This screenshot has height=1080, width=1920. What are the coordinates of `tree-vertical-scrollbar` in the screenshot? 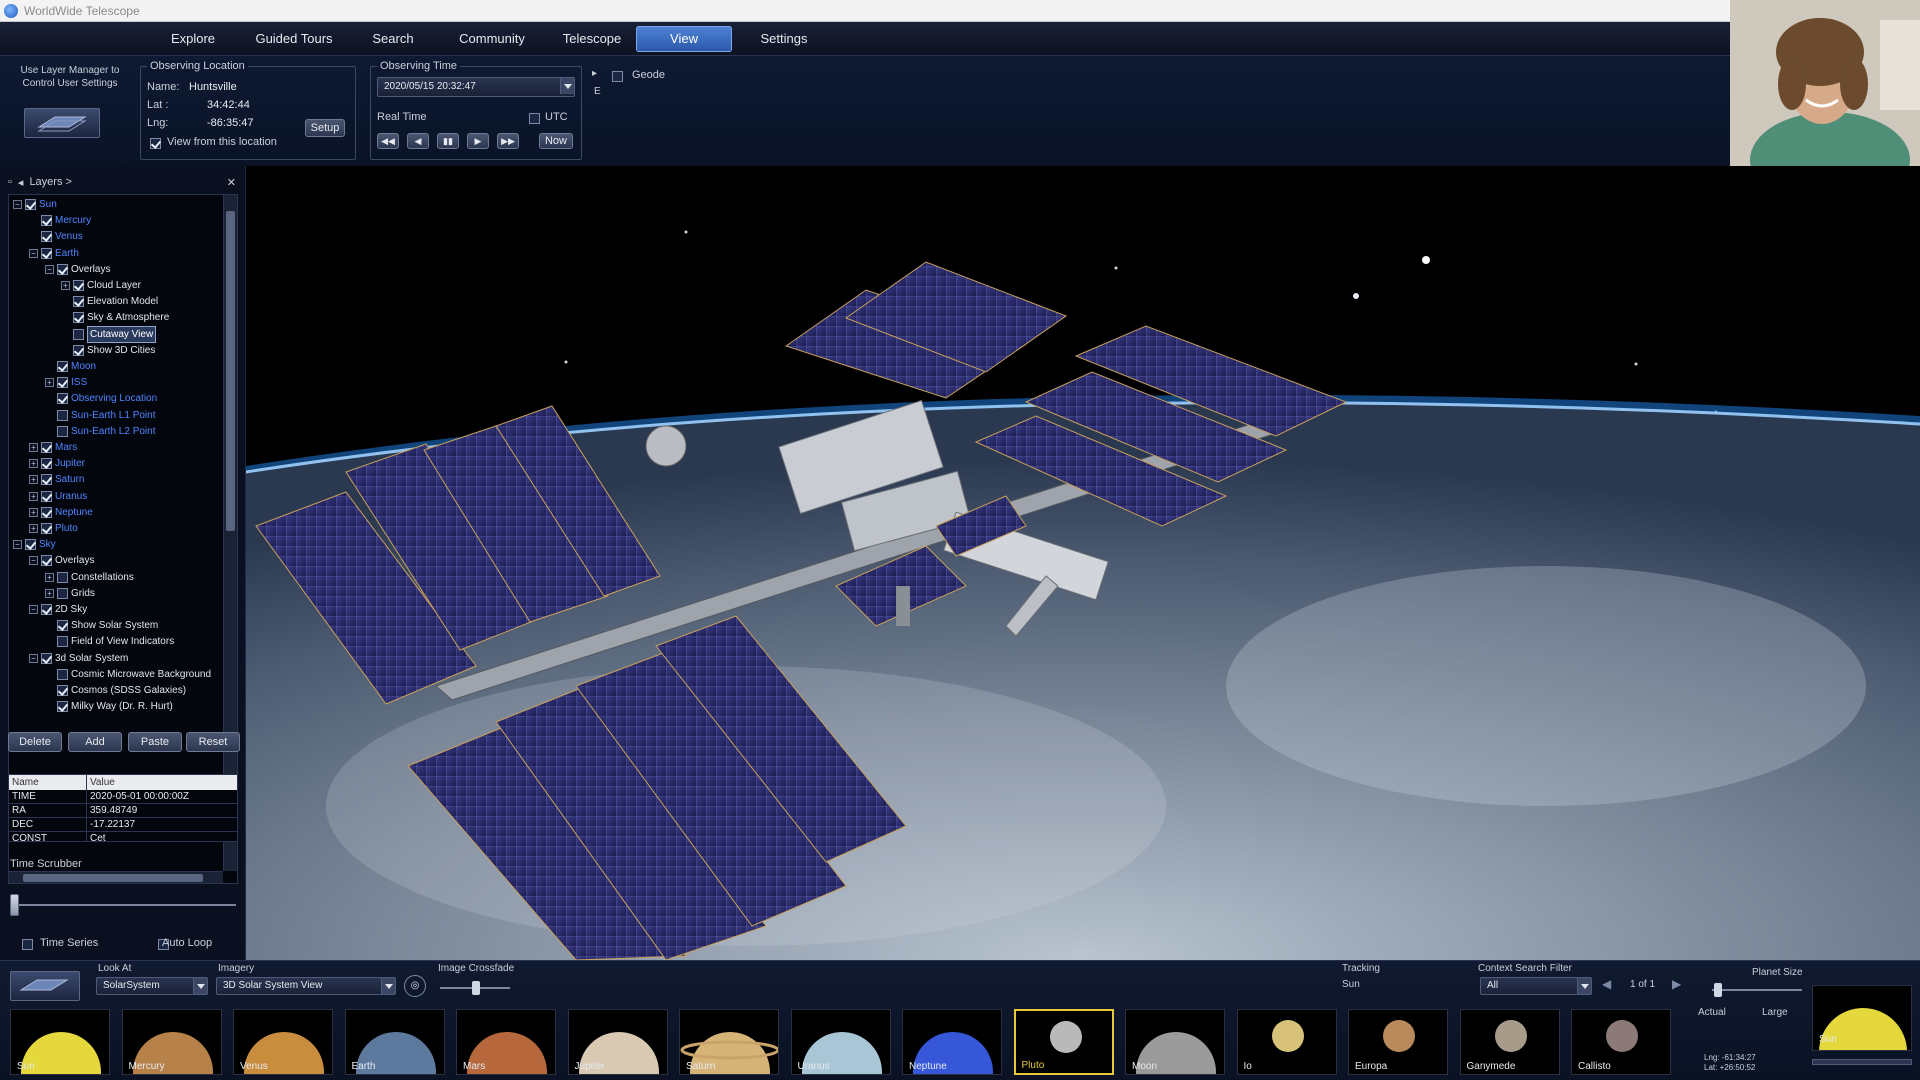 It's located at (230, 533).